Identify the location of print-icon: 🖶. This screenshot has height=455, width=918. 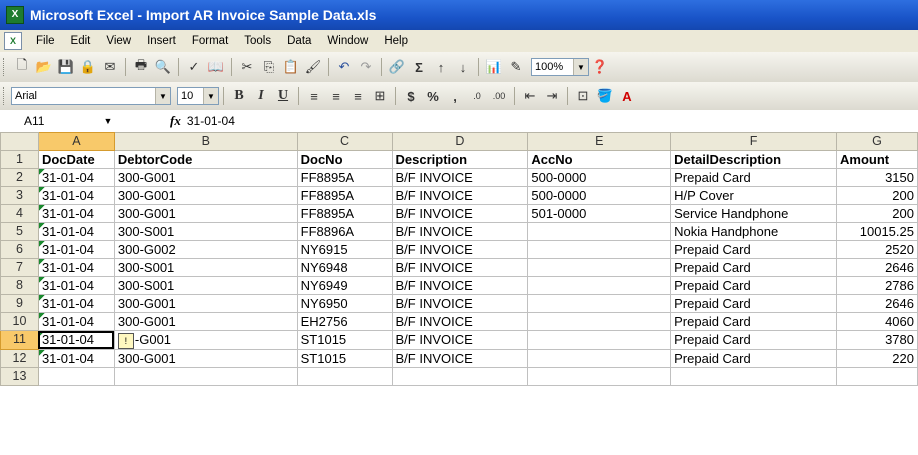
(141, 67).